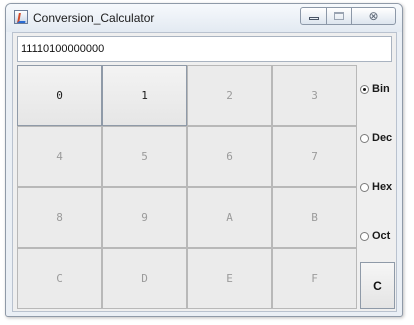 The height and width of the screenshot is (325, 414). I want to click on number-display-field: 11110100000000, so click(204, 49).